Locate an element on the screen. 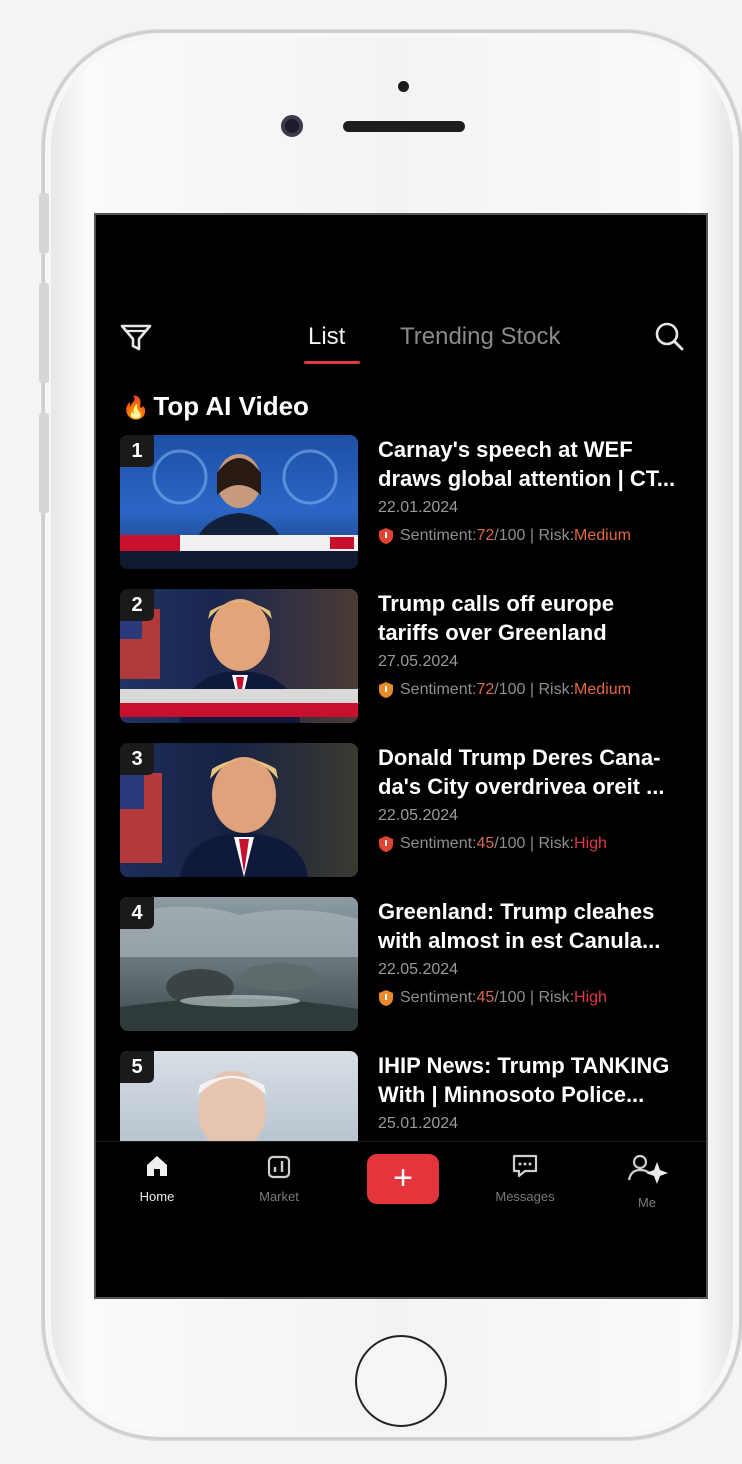 The height and width of the screenshot is (1464, 742). plus-icon: + is located at coordinates (403, 1179).